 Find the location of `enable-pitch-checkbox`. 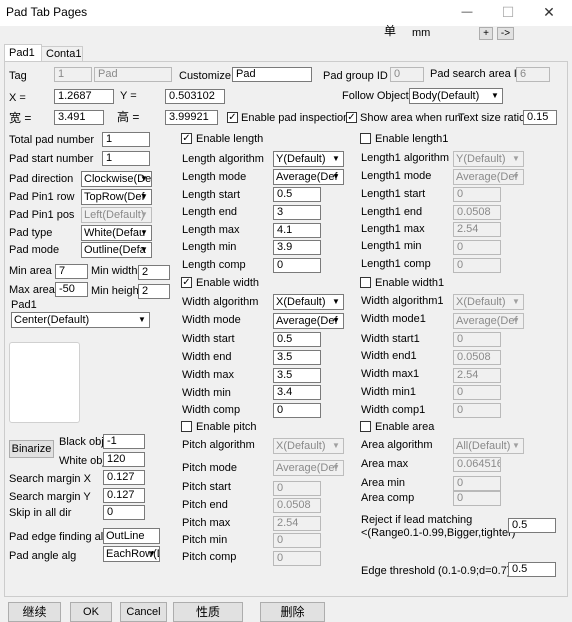

enable-pitch-checkbox is located at coordinates (186, 426).